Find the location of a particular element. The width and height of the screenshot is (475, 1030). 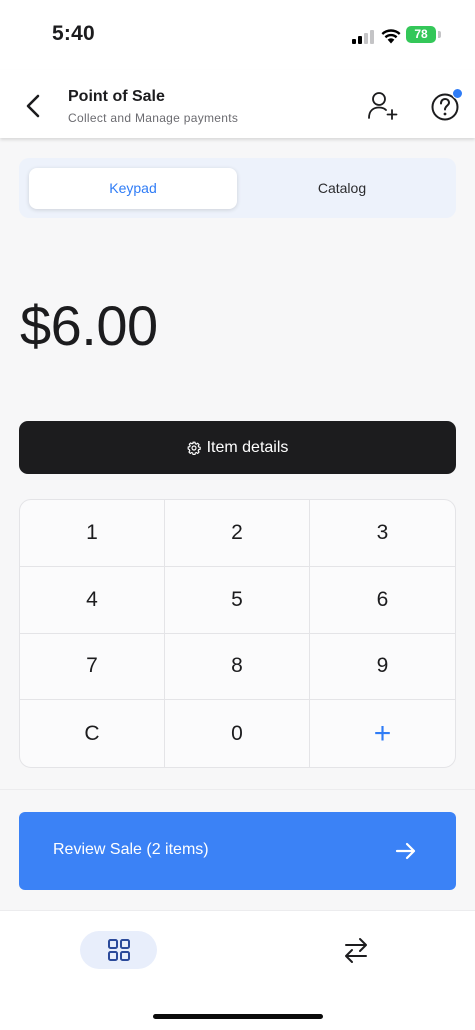

key-2: 2 is located at coordinates (237, 533).